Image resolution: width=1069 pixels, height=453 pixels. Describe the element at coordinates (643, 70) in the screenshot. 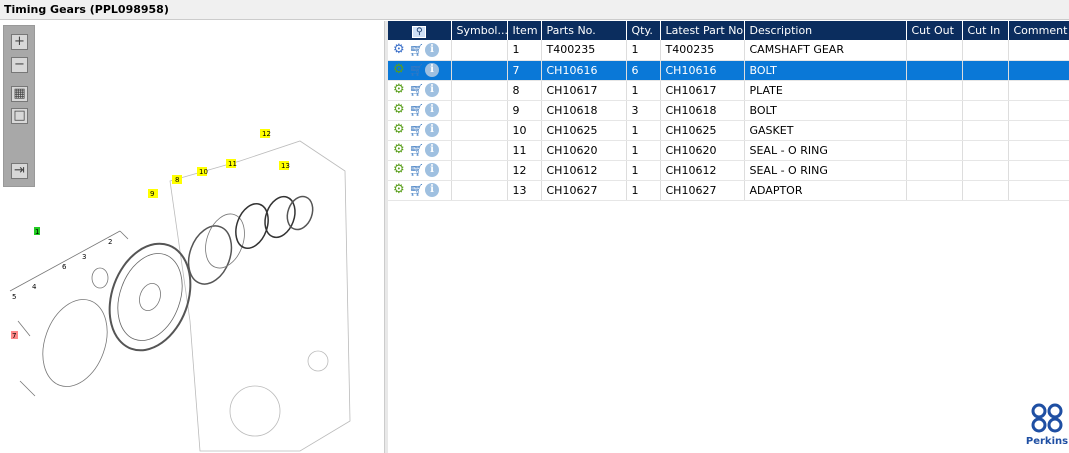

I see `cell-qty: 6` at that location.